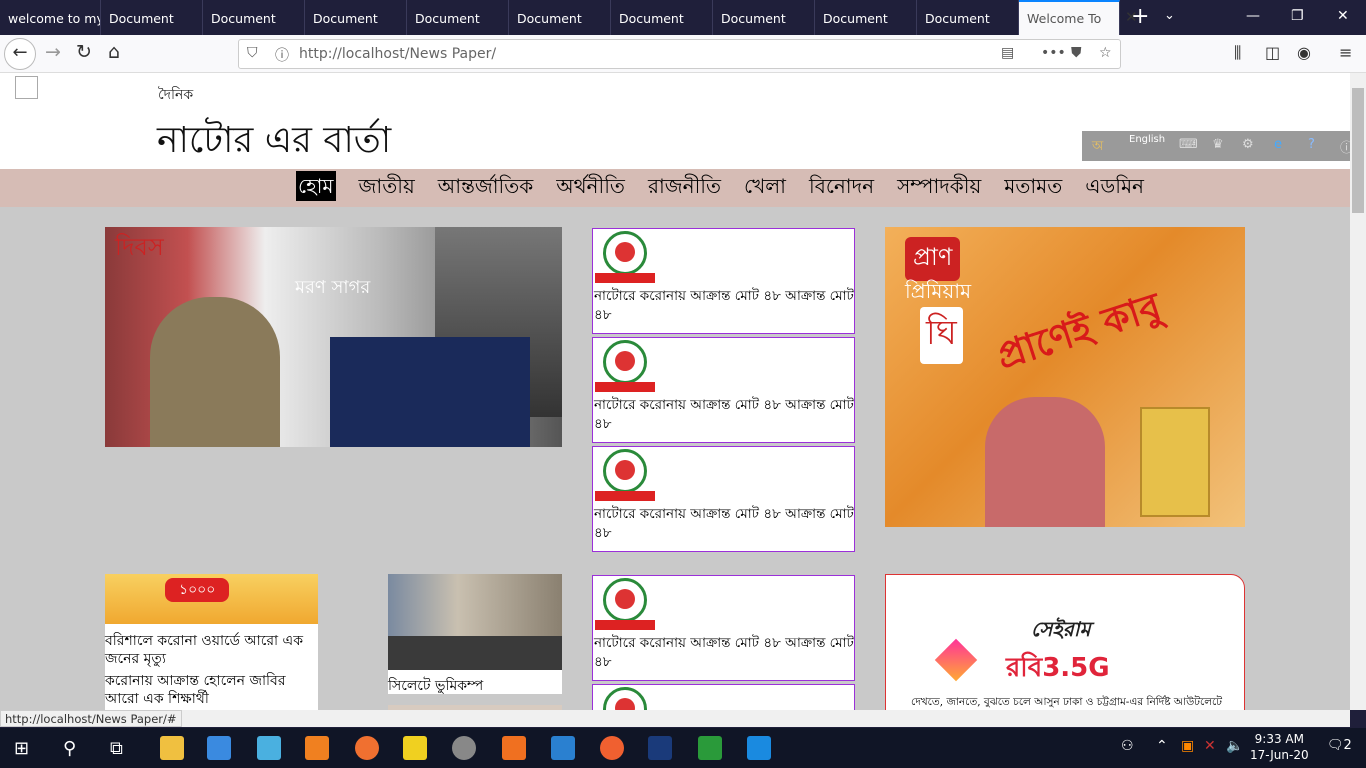 This screenshot has height=768, width=1366. I want to click on task-view-icon: ⧉, so click(116, 748).